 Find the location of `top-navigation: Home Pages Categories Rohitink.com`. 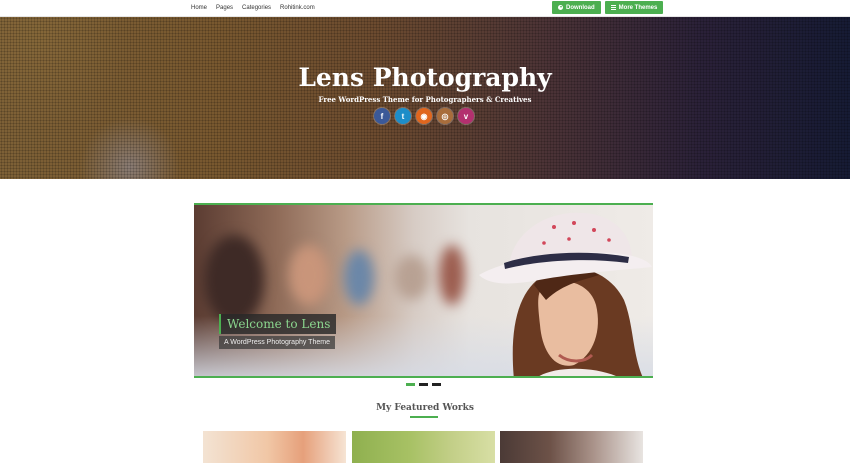

top-navigation: Home Pages Categories Rohitink.com is located at coordinates (253, 8).